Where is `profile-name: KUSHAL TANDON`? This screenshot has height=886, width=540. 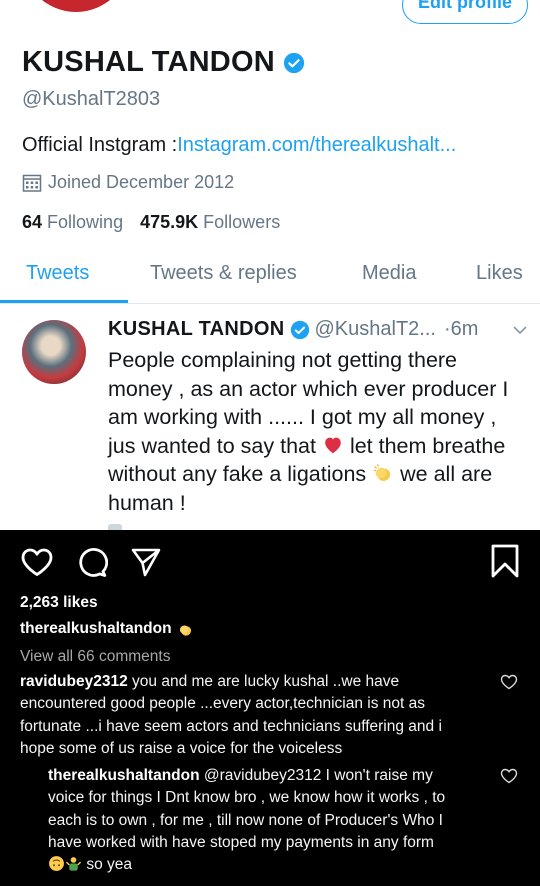
profile-name: KUSHAL TANDON is located at coordinates (163, 62).